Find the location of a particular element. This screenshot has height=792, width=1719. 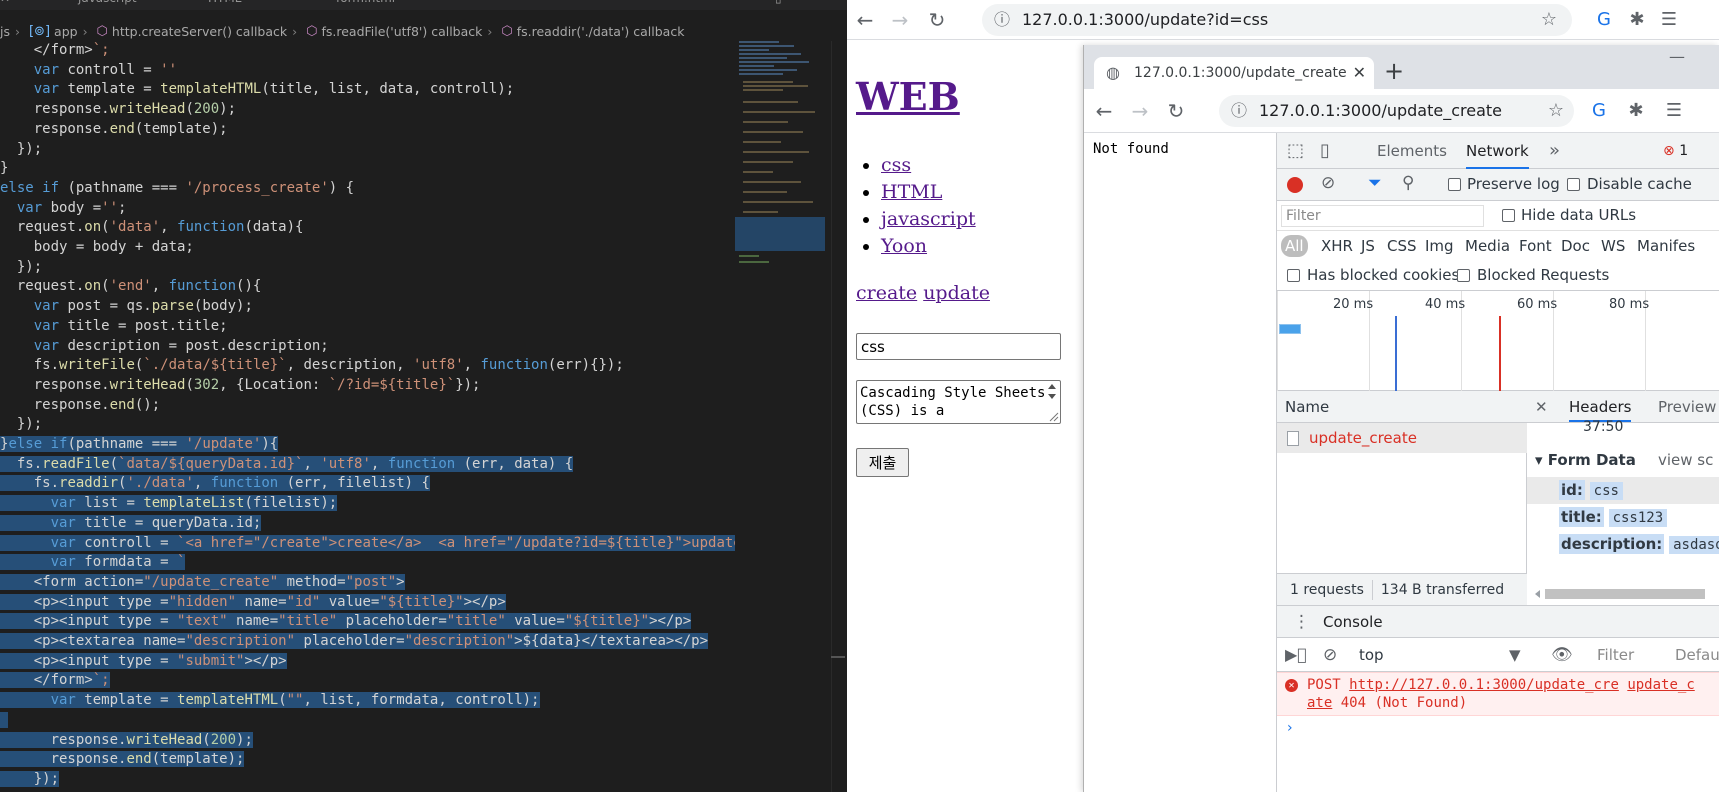

more-tabs-icon: » is located at coordinates (1554, 151).